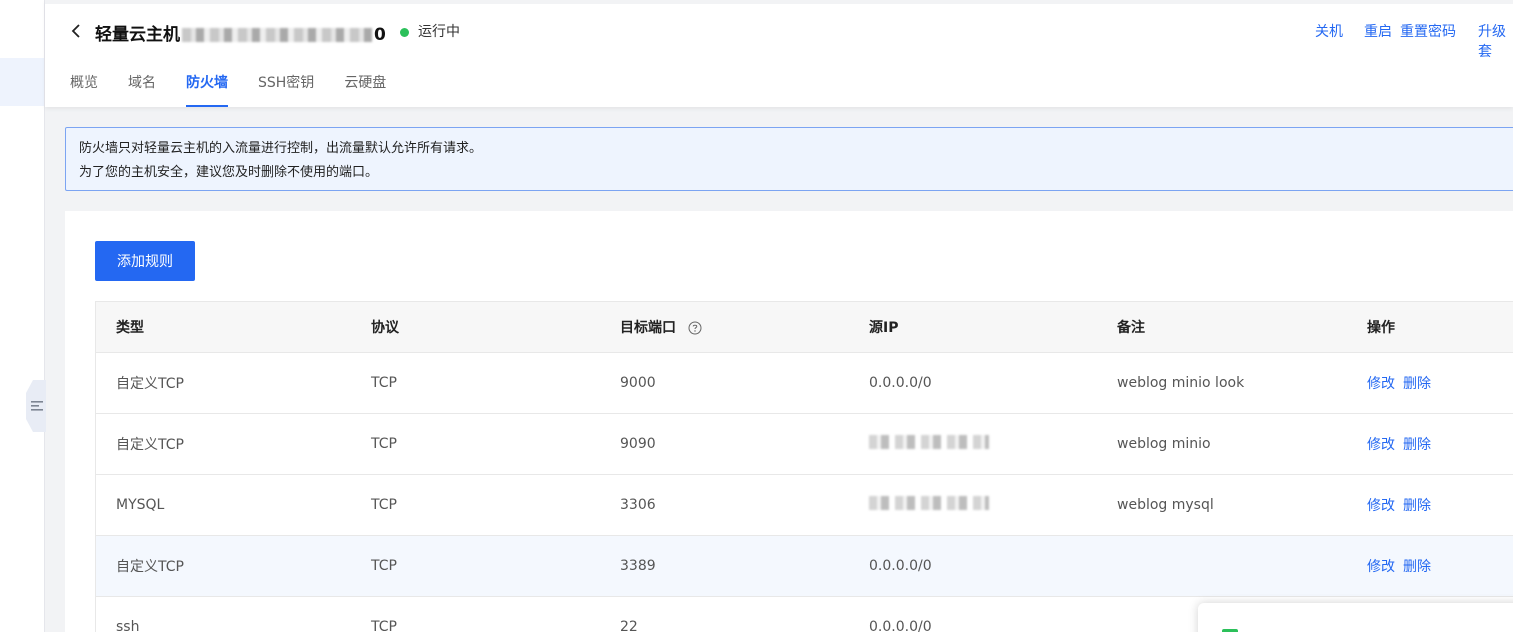  Describe the element at coordinates (137, 35) in the screenshot. I see `title-prefix: 轻量云主机` at that location.